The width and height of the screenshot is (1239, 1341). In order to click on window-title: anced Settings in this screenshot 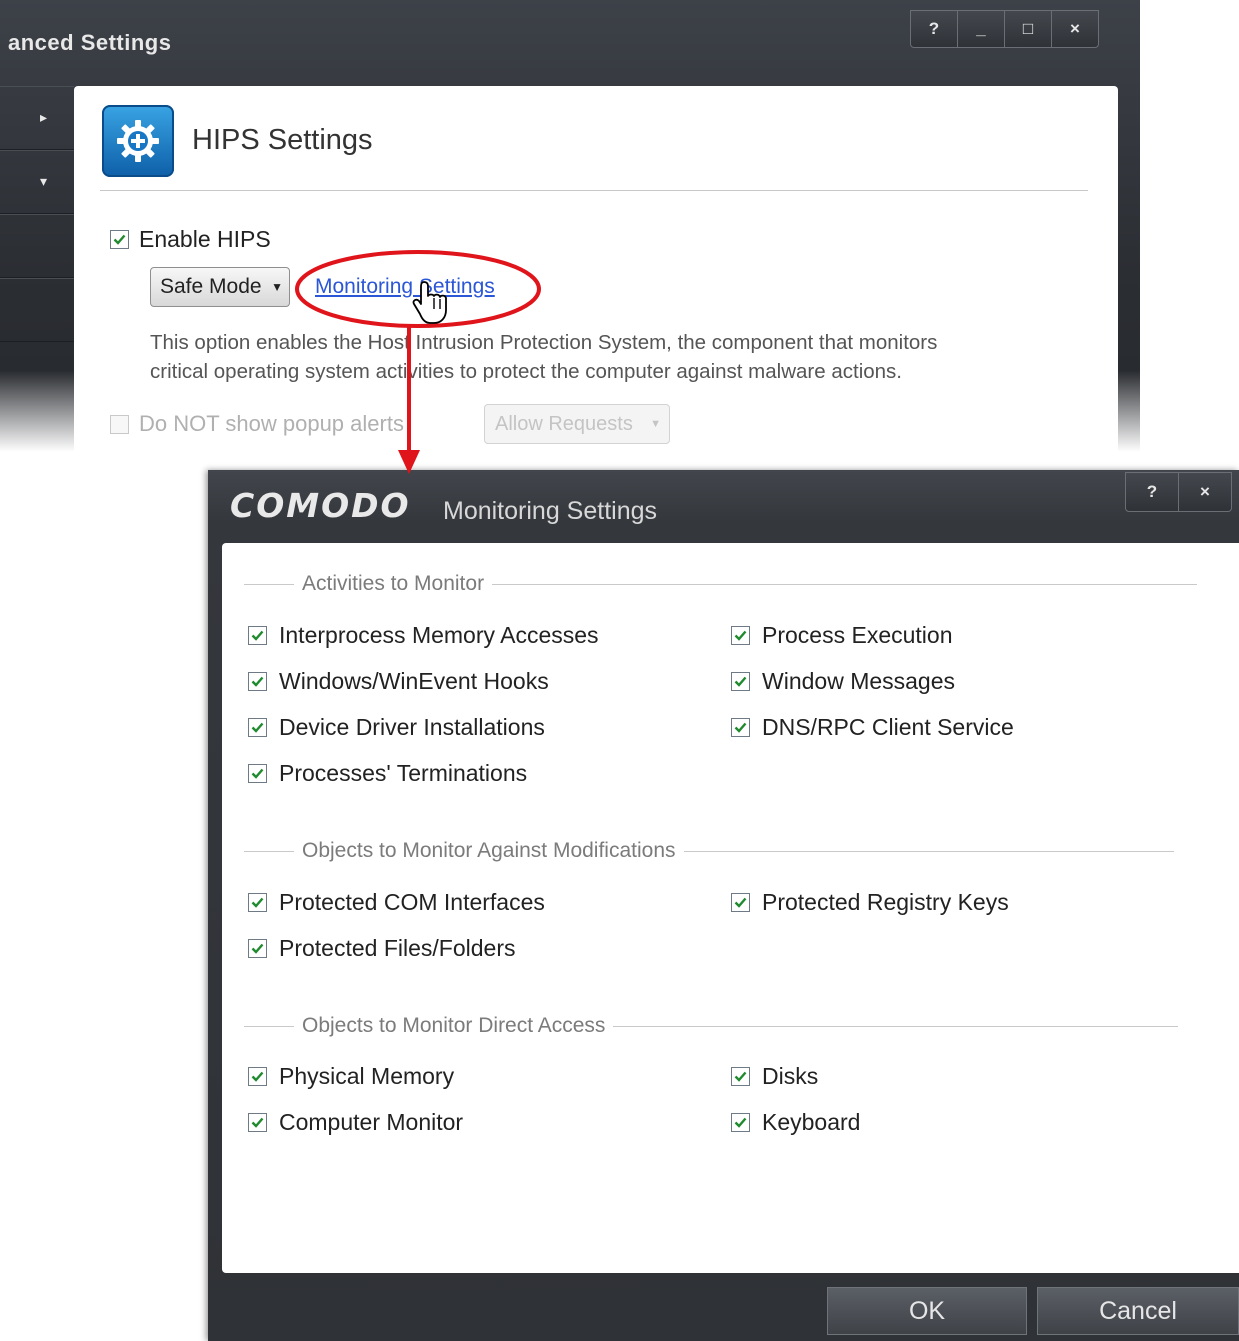, I will do `click(90, 42)`.